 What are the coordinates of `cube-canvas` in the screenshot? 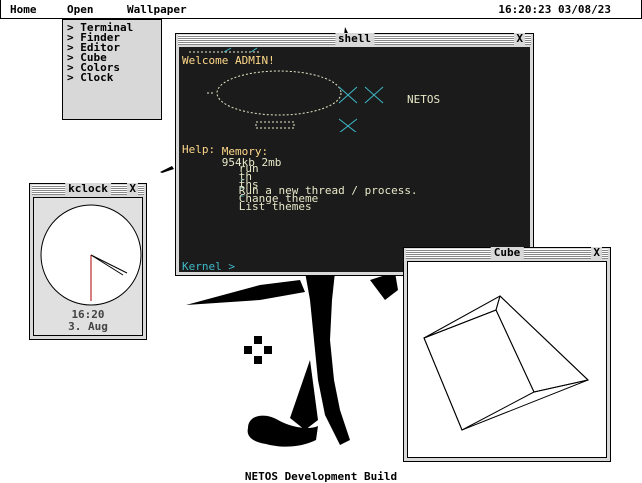 It's located at (507, 359).